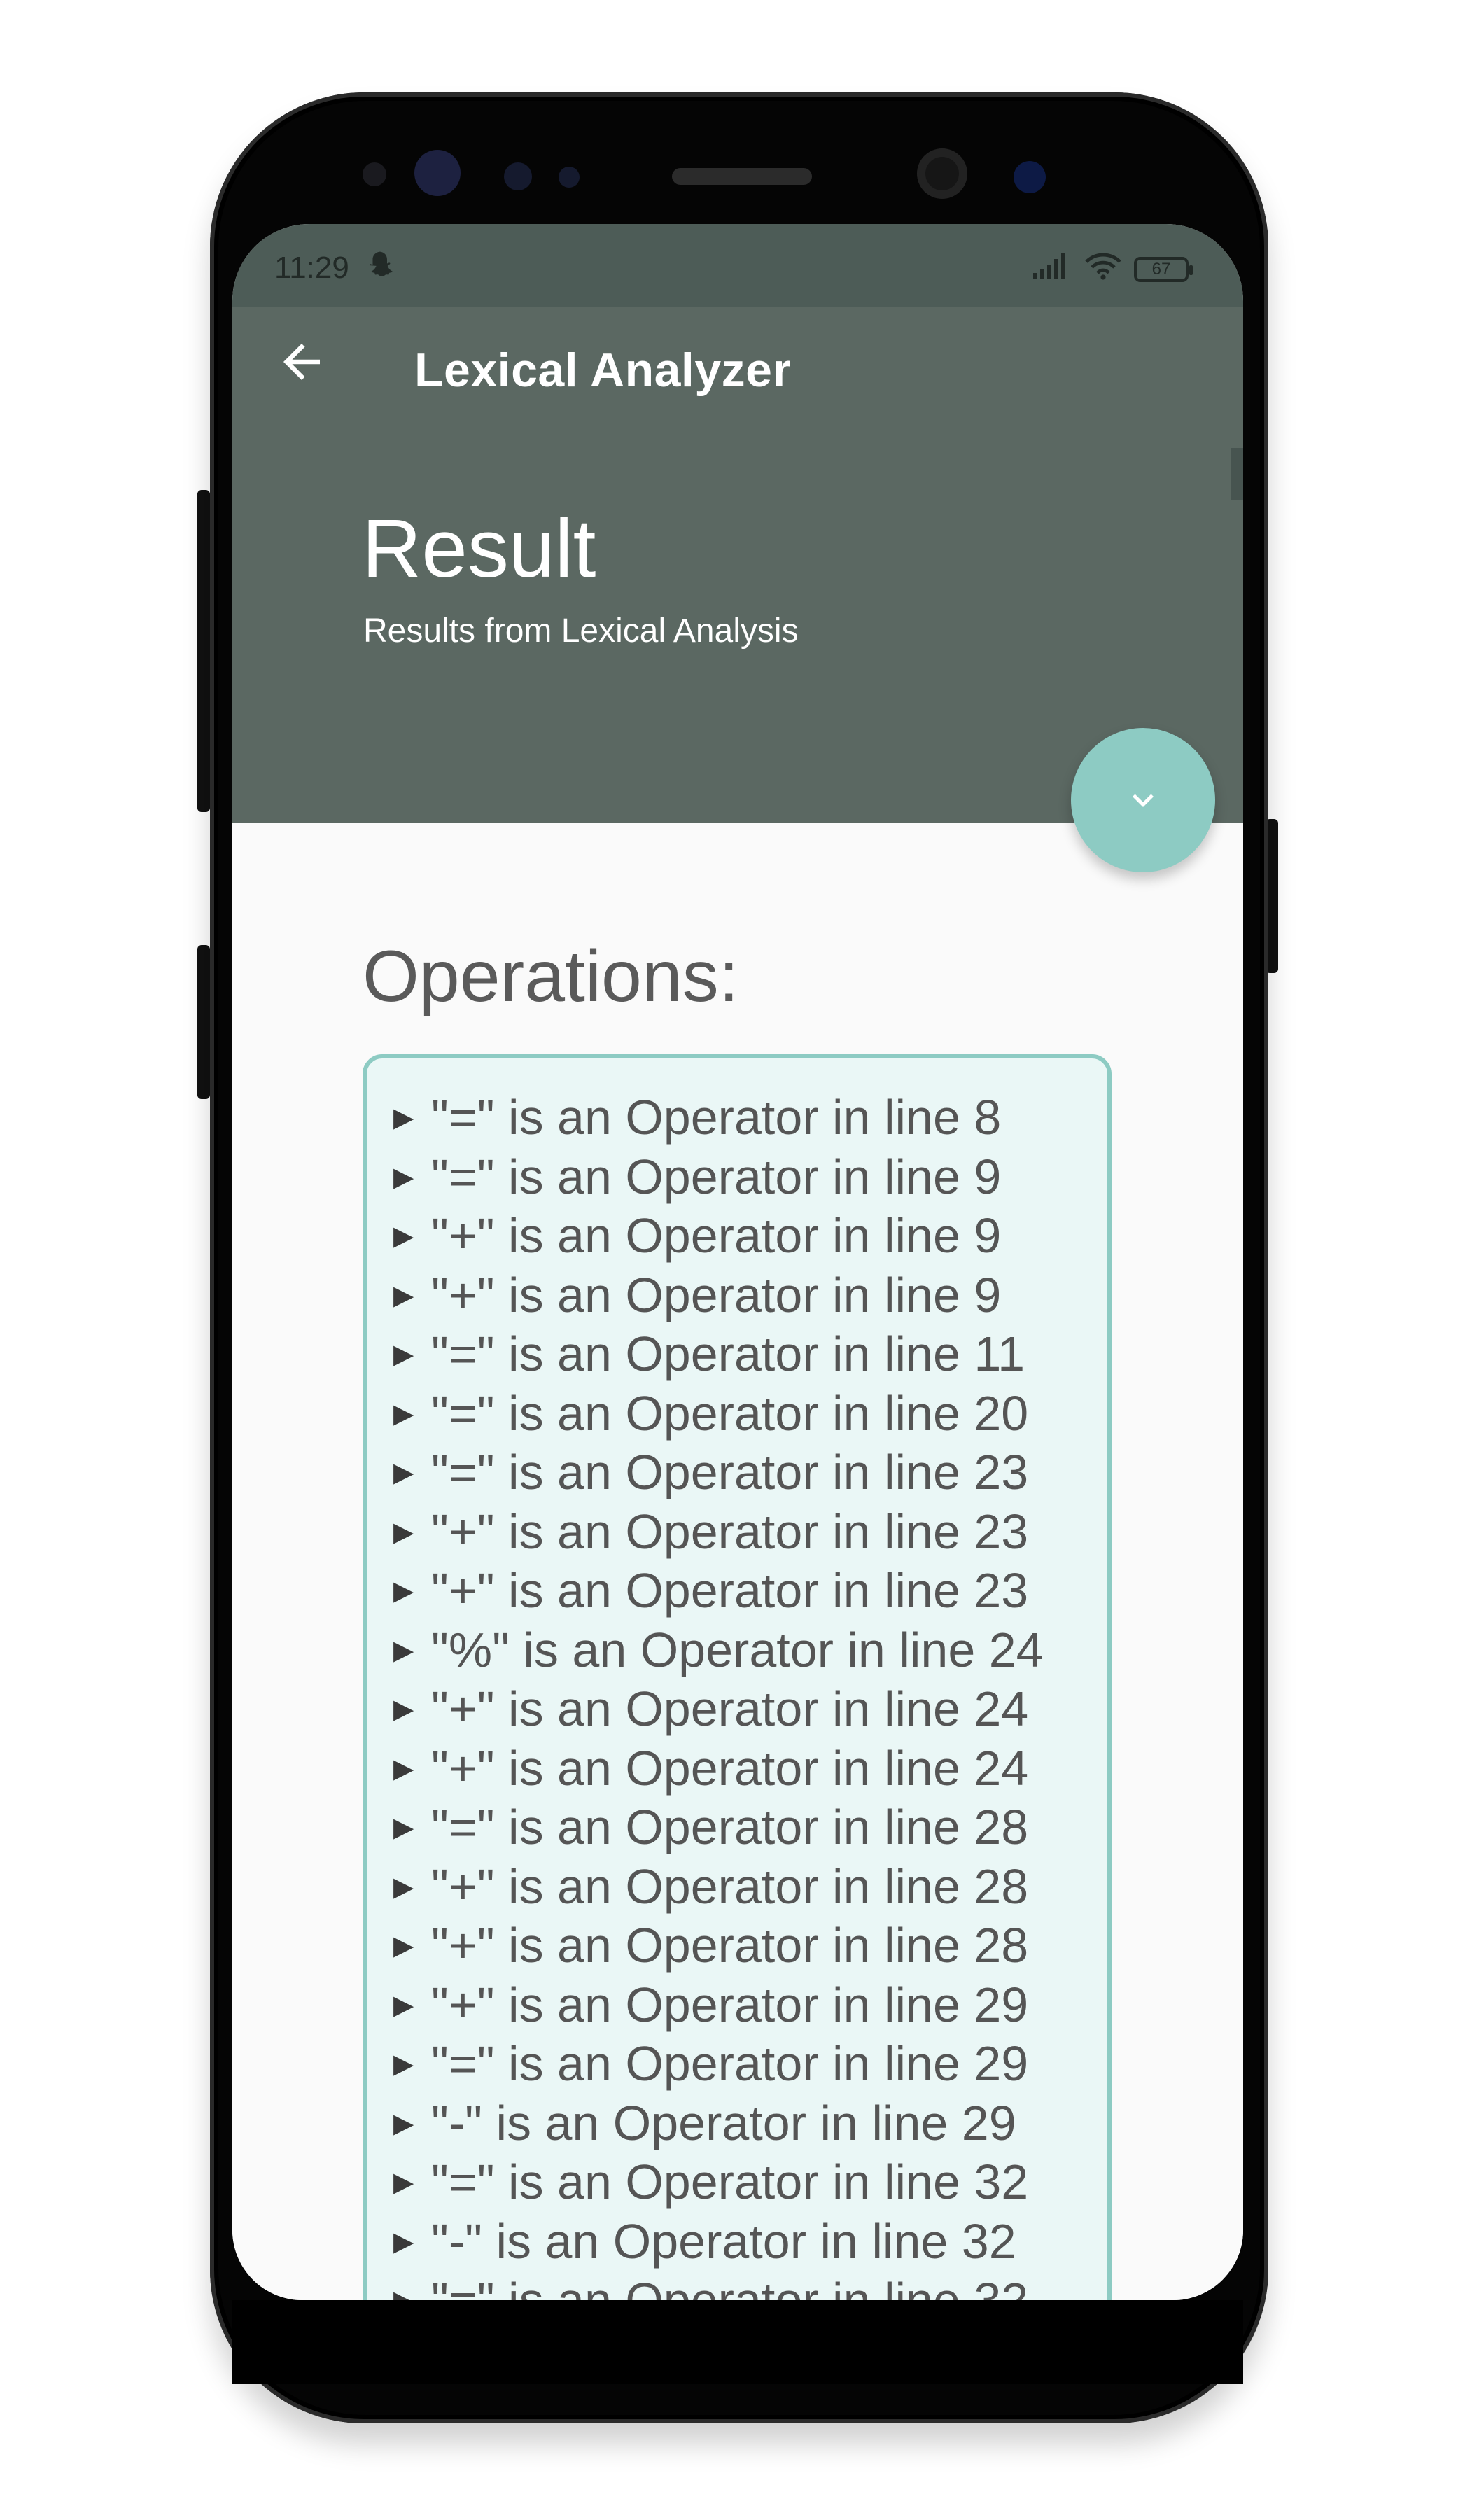 This screenshot has height=2520, width=1472. I want to click on volume-up-button, so click(204, 651).